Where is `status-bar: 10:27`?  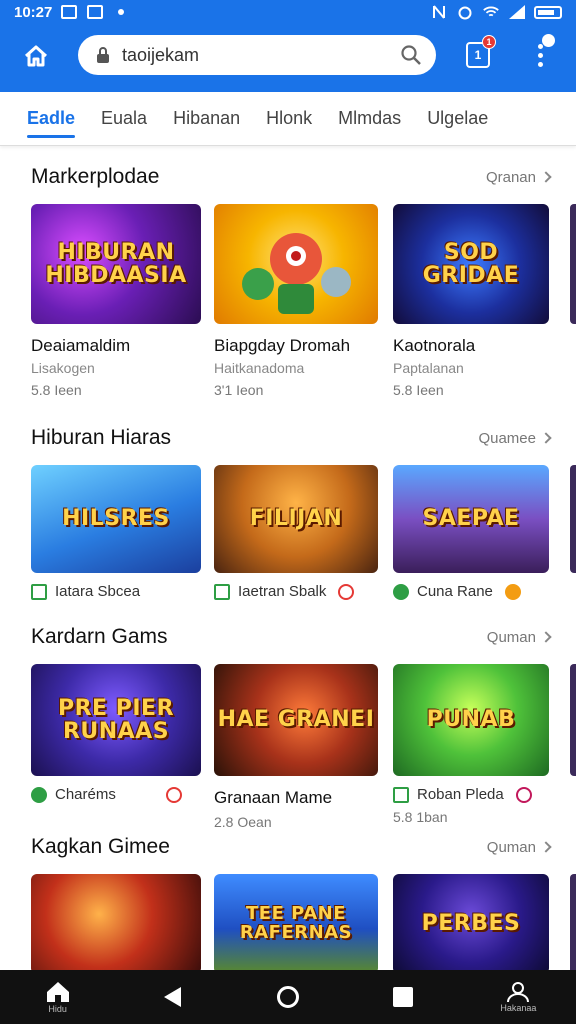 status-bar: 10:27 is located at coordinates (288, 12).